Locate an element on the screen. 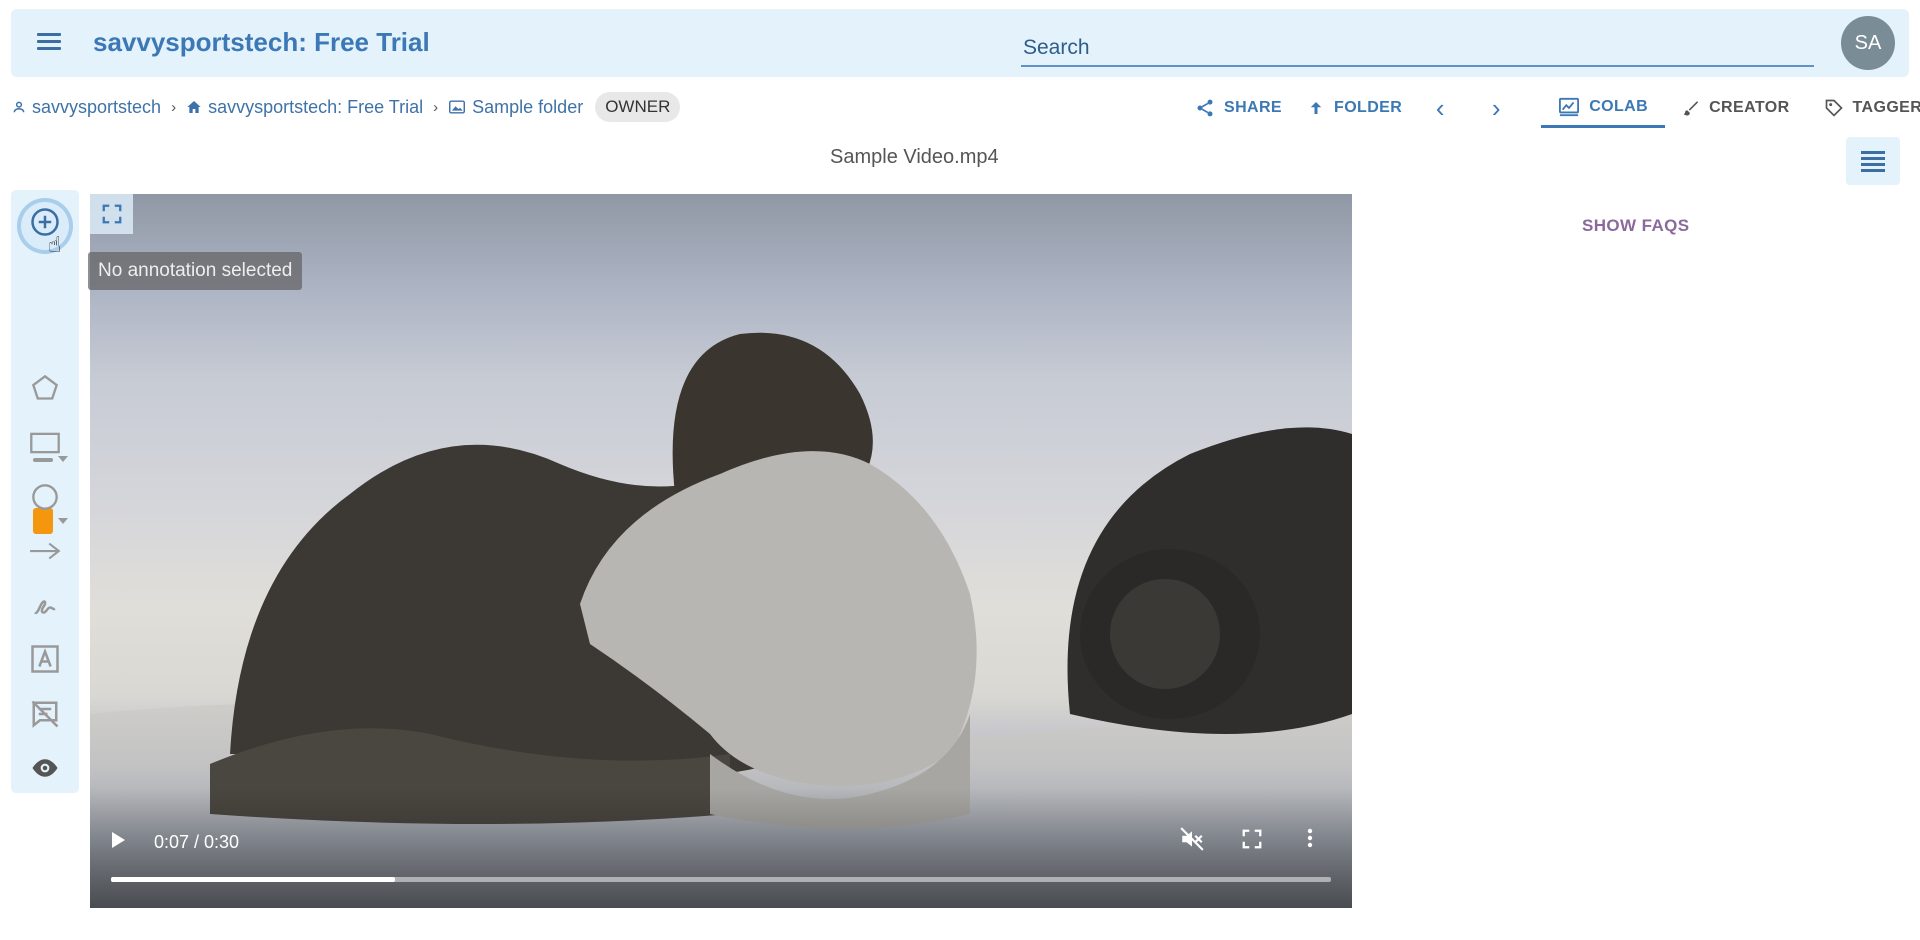 The height and width of the screenshot is (940, 1920). tab-label: TAGGER is located at coordinates (1886, 107).